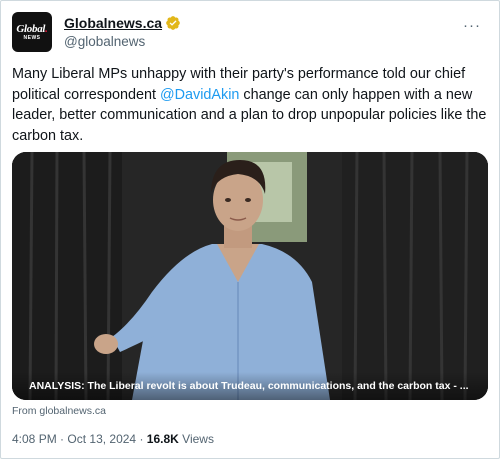  Describe the element at coordinates (113, 23) in the screenshot. I see `display-name: Globalnews.ca` at that location.